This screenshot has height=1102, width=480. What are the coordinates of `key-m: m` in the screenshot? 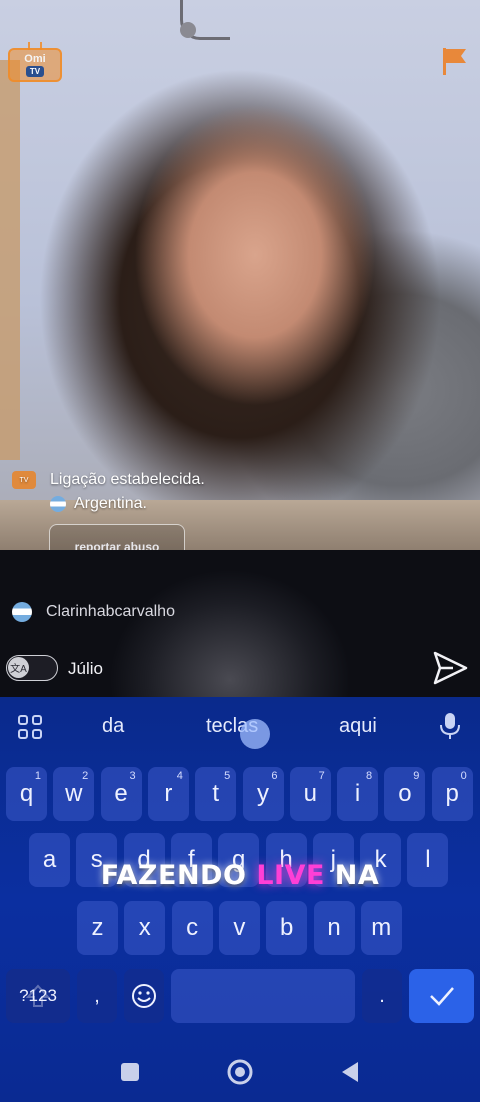 It's located at (381, 928).